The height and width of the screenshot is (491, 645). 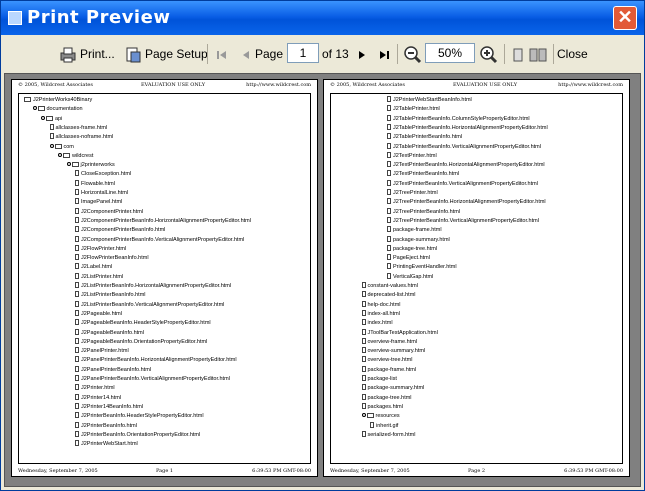 I want to click on tree-file-row: J2PrinterWebStartBeanInfo.html, so click(x=429, y=100).